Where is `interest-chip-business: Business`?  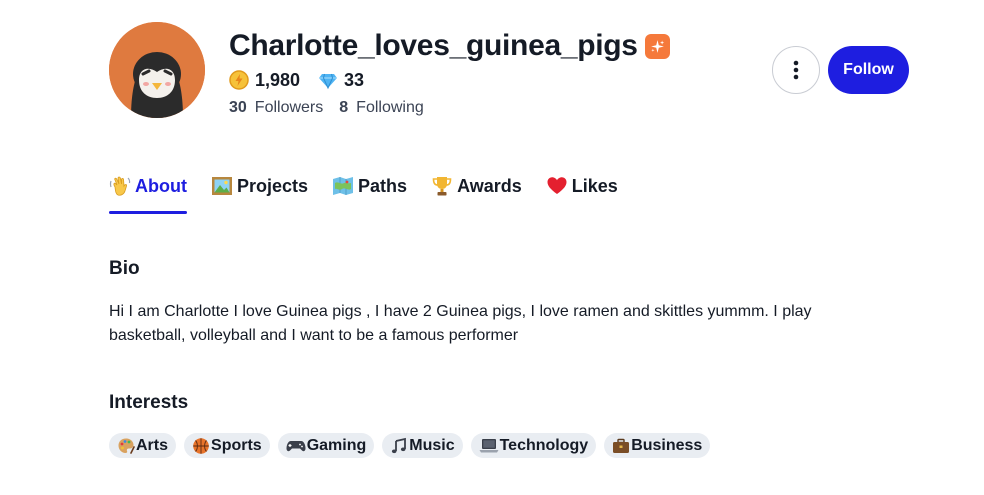
interest-chip-business: Business is located at coordinates (657, 445).